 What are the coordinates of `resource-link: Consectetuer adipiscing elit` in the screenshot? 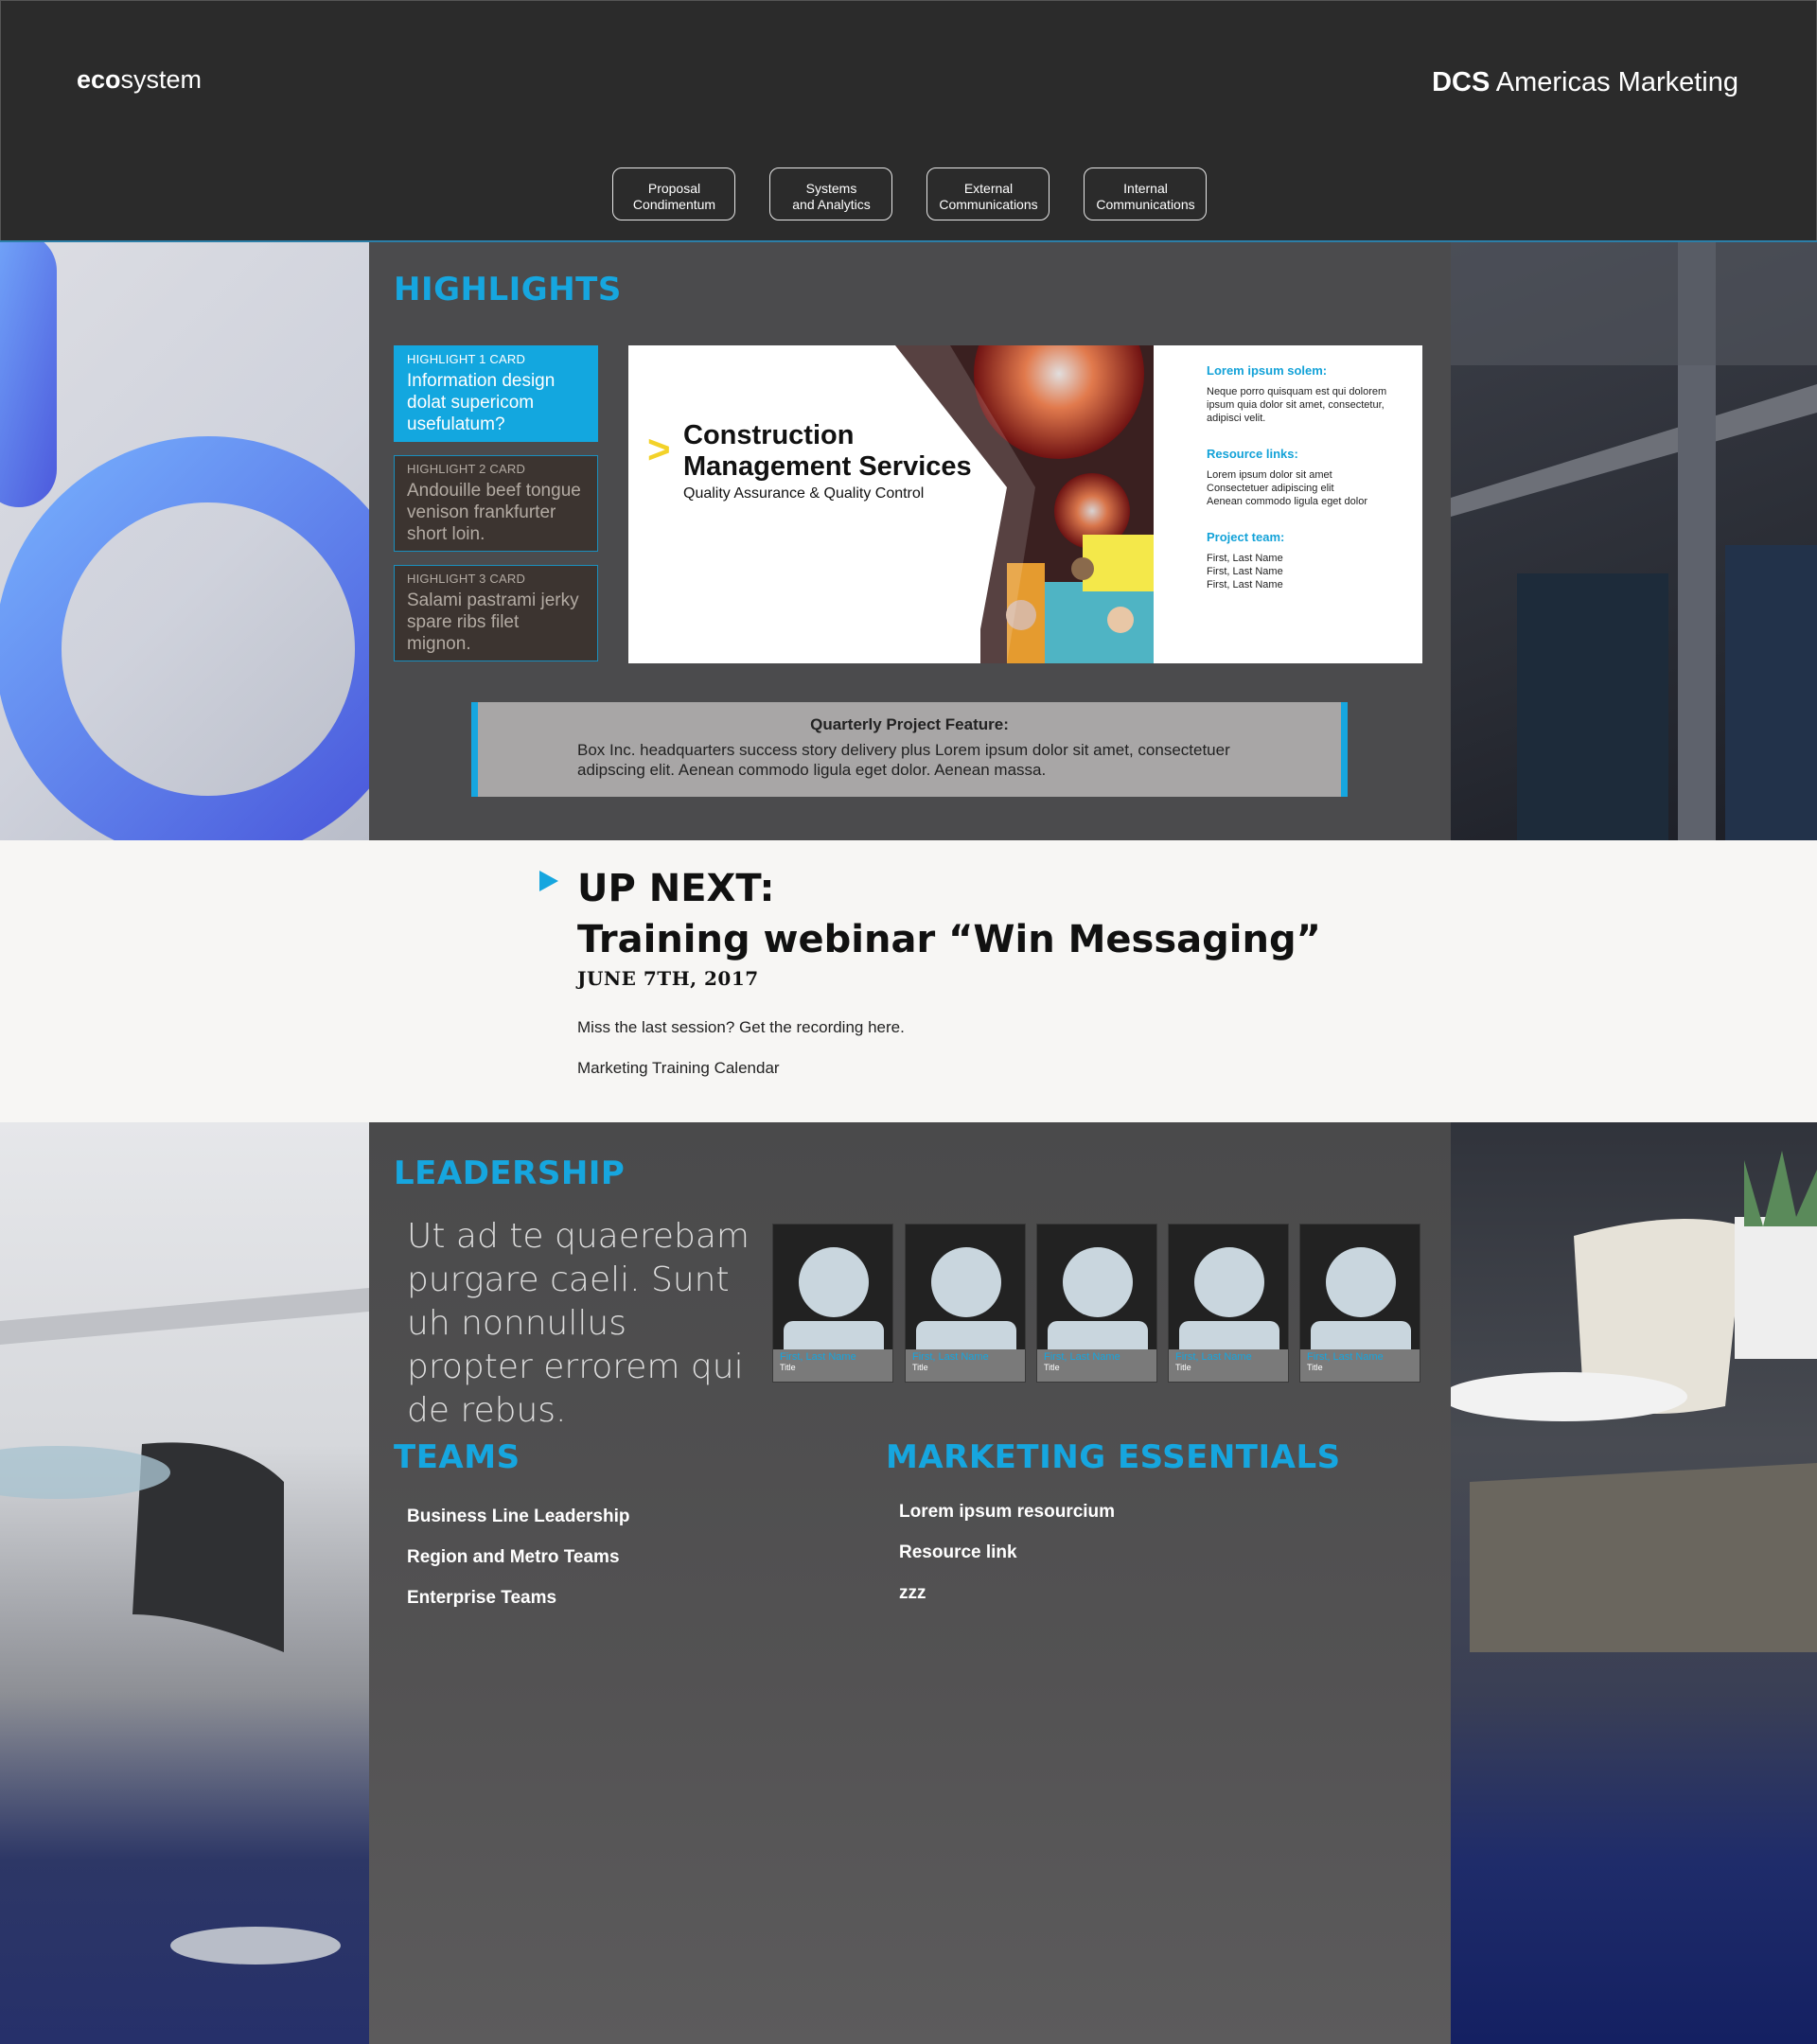 It's located at (1308, 488).